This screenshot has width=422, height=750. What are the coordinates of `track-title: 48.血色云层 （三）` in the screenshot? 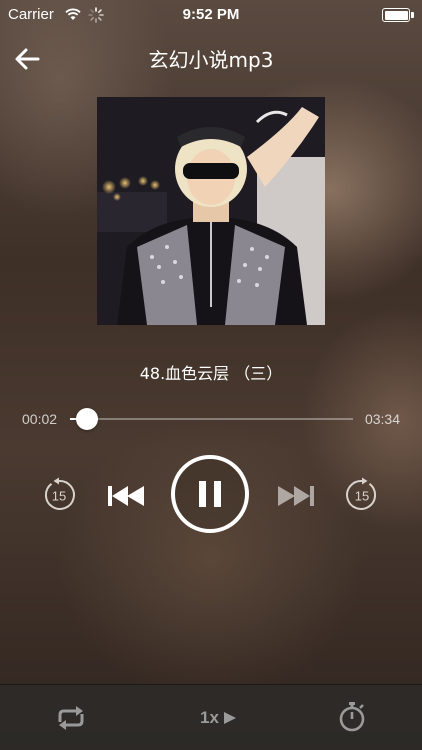 It's located at (211, 373).